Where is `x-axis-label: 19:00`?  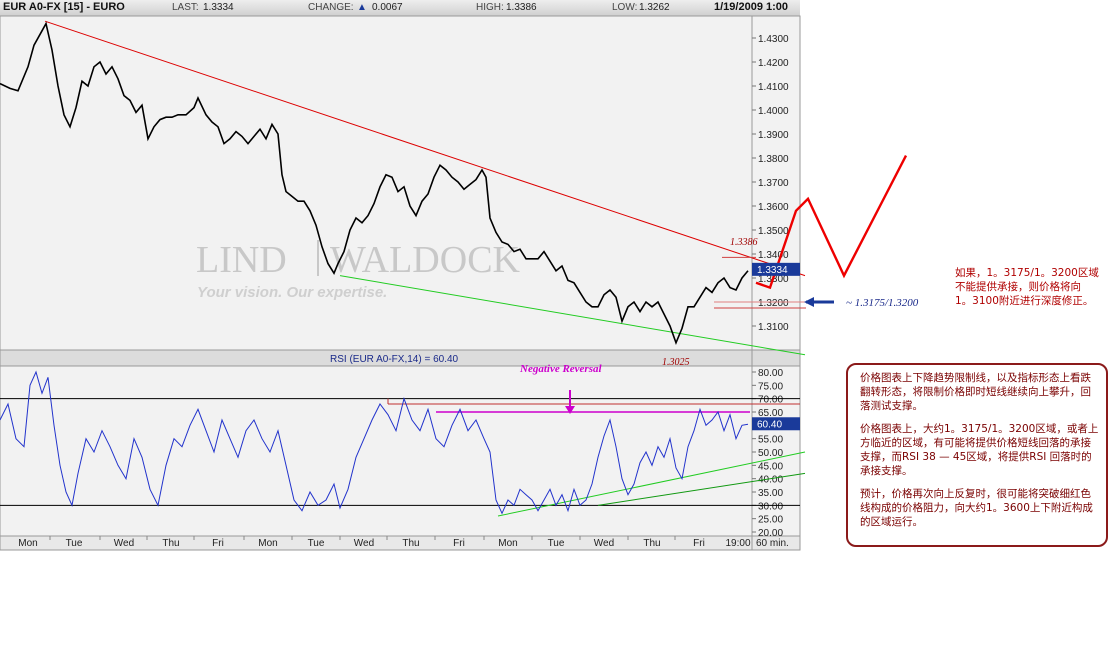
x-axis-label: 19:00 is located at coordinates (737, 543).